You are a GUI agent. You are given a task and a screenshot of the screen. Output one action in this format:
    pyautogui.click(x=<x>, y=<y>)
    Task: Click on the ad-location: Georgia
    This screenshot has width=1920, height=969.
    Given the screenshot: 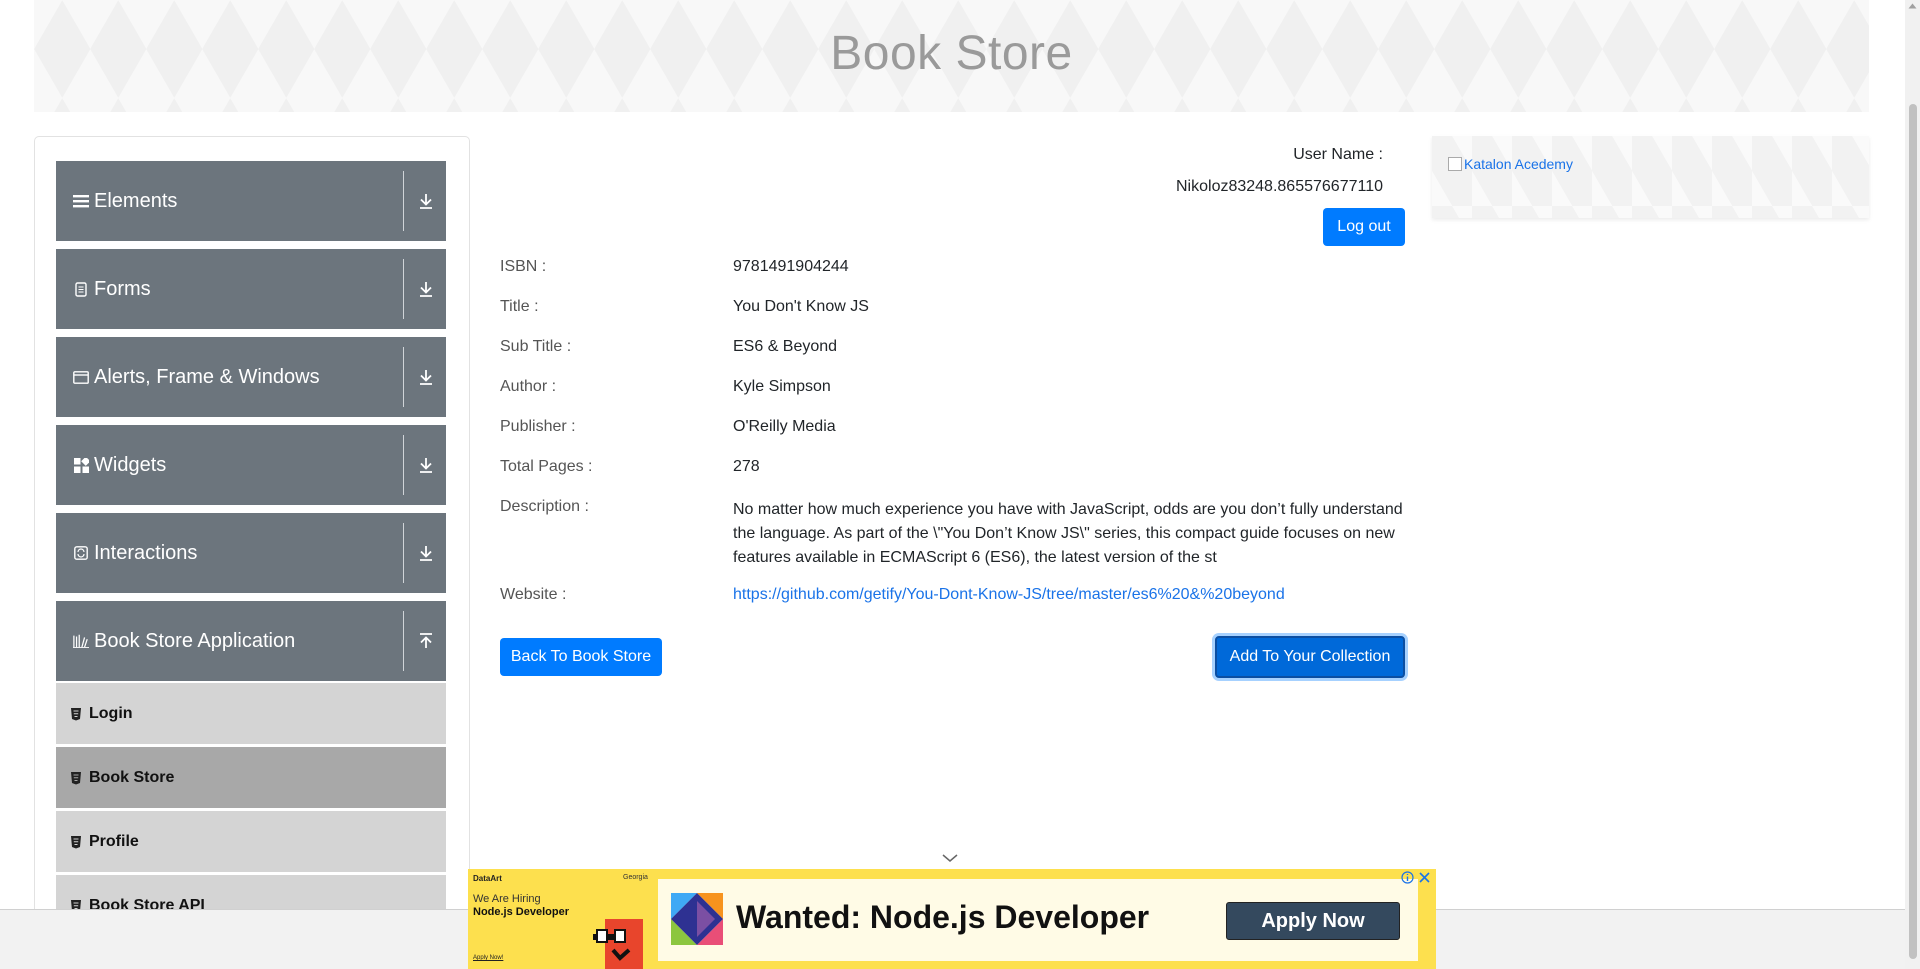 What is the action you would take?
    pyautogui.click(x=635, y=877)
    